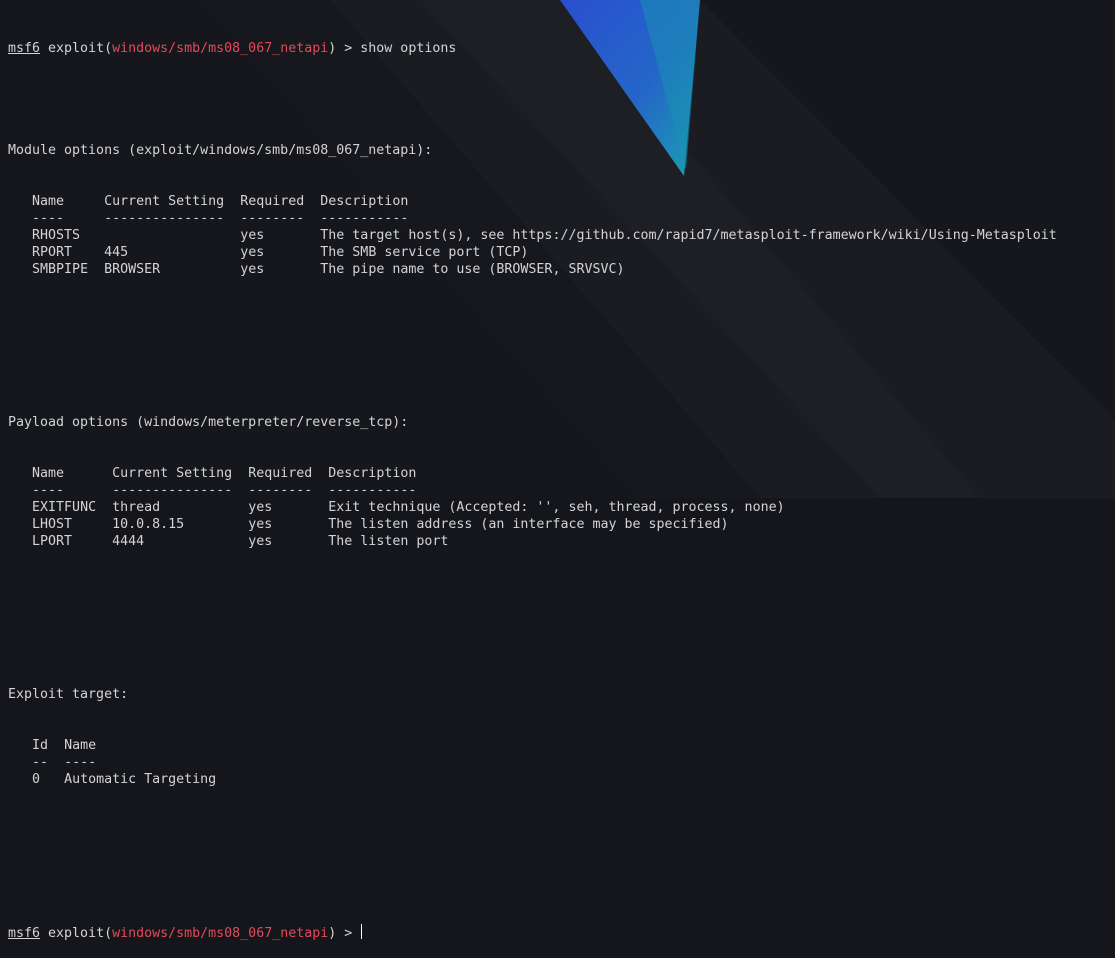 Image resolution: width=1115 pixels, height=958 pixels. What do you see at coordinates (60, 269) in the screenshot?
I see `table-cell: SMBPIPE` at bounding box center [60, 269].